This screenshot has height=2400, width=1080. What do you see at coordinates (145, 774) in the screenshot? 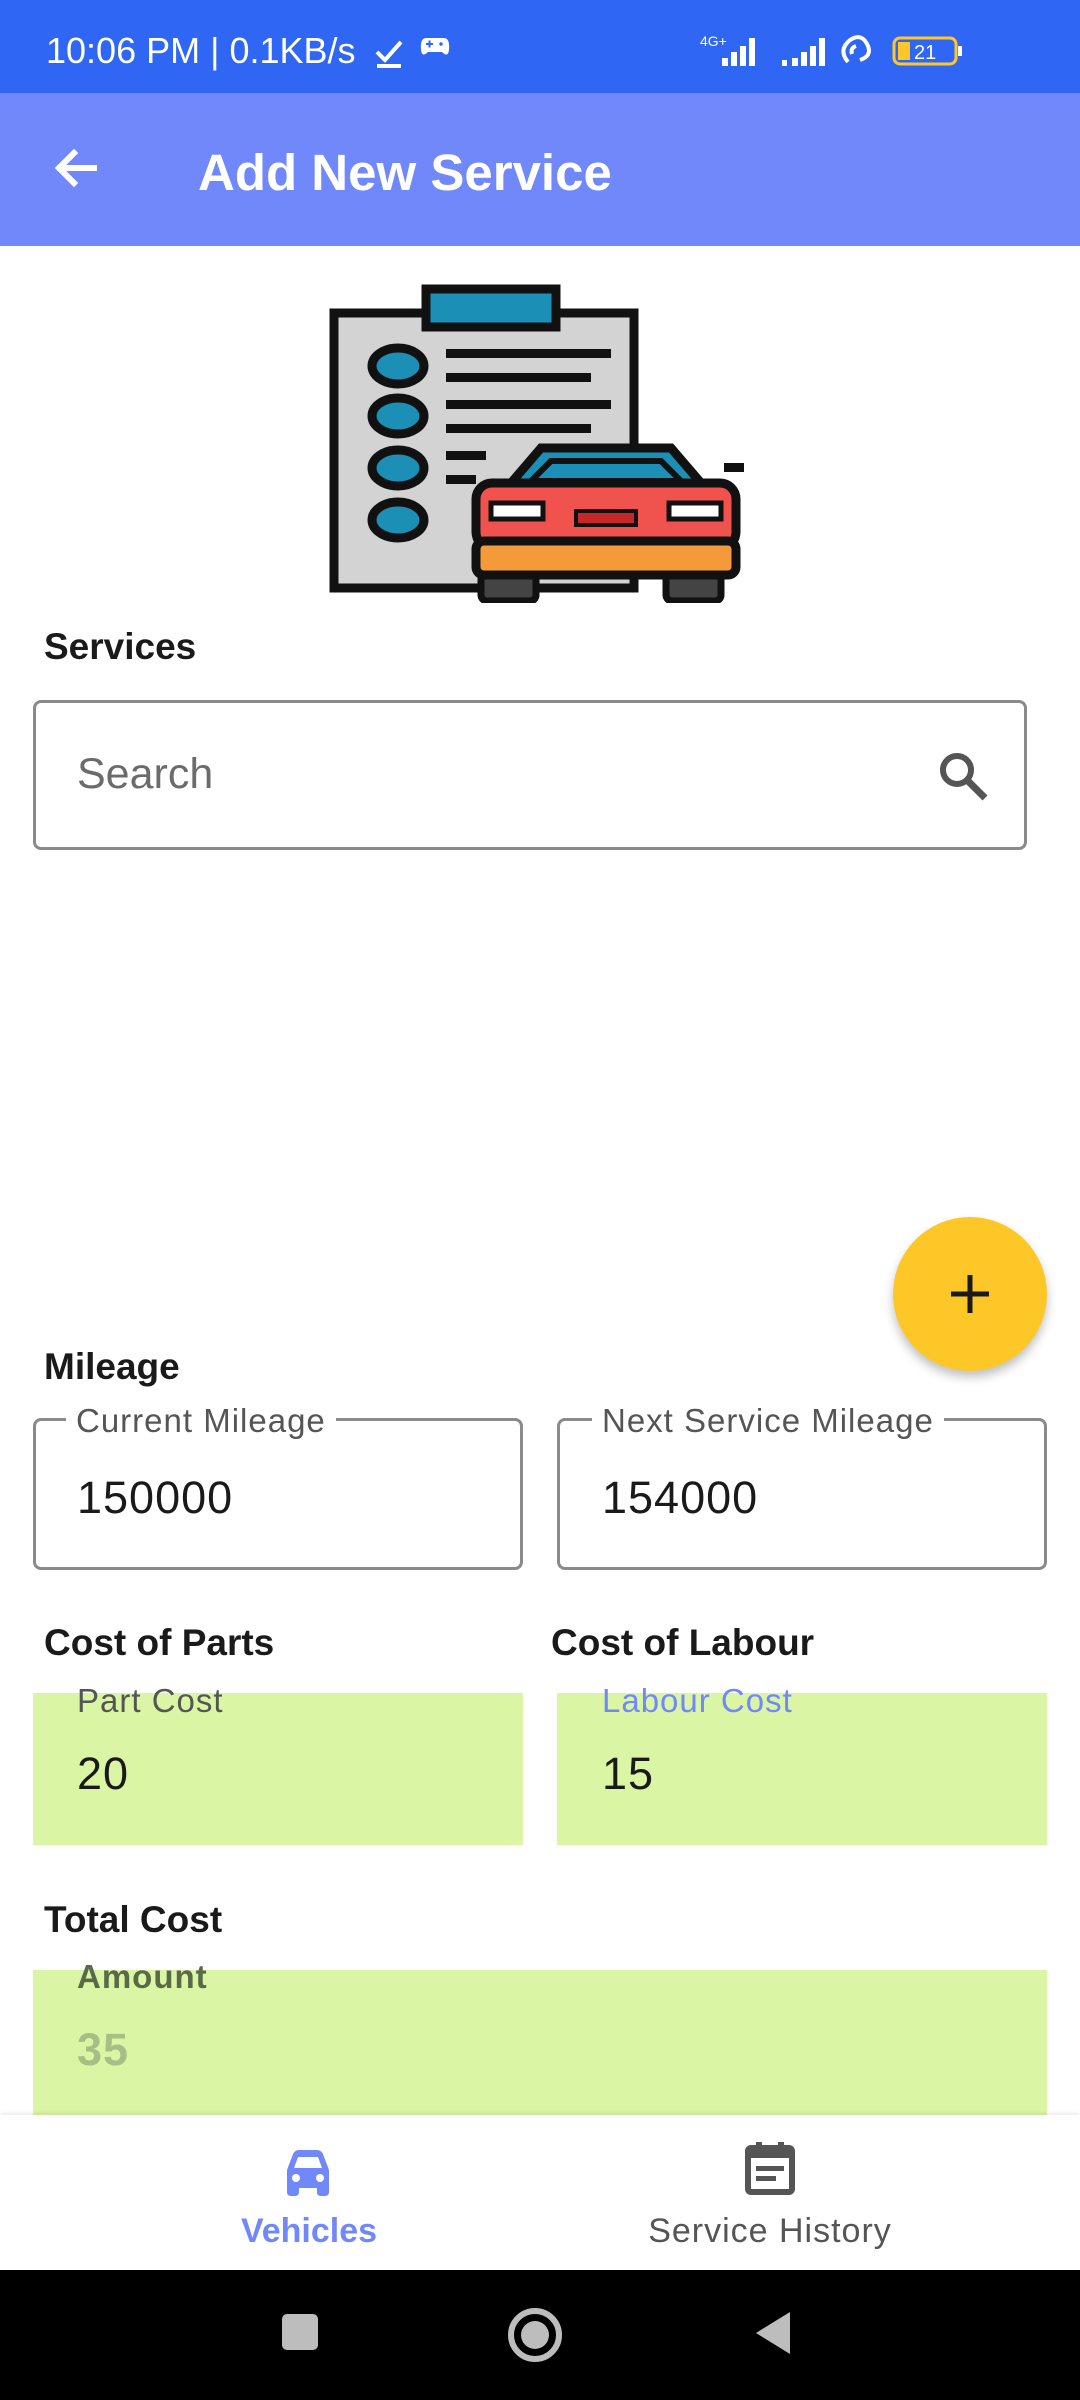
I see `search-placeholder: Search` at bounding box center [145, 774].